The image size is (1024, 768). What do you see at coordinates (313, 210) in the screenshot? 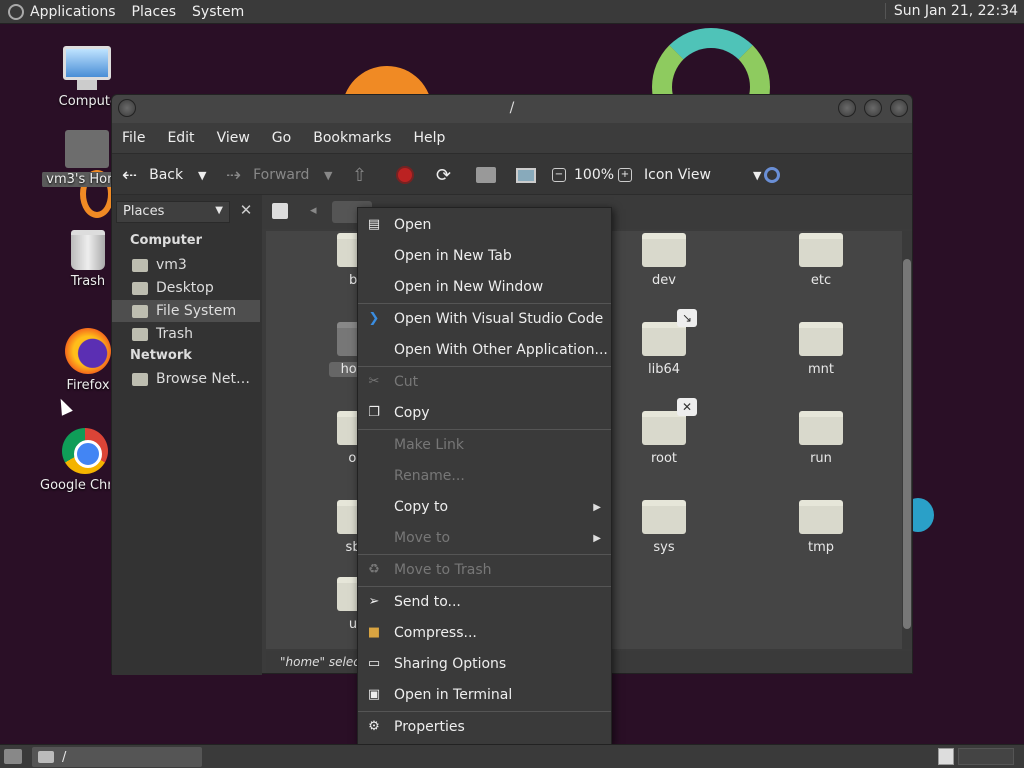
I see `path-left-arrow: ◂` at bounding box center [313, 210].